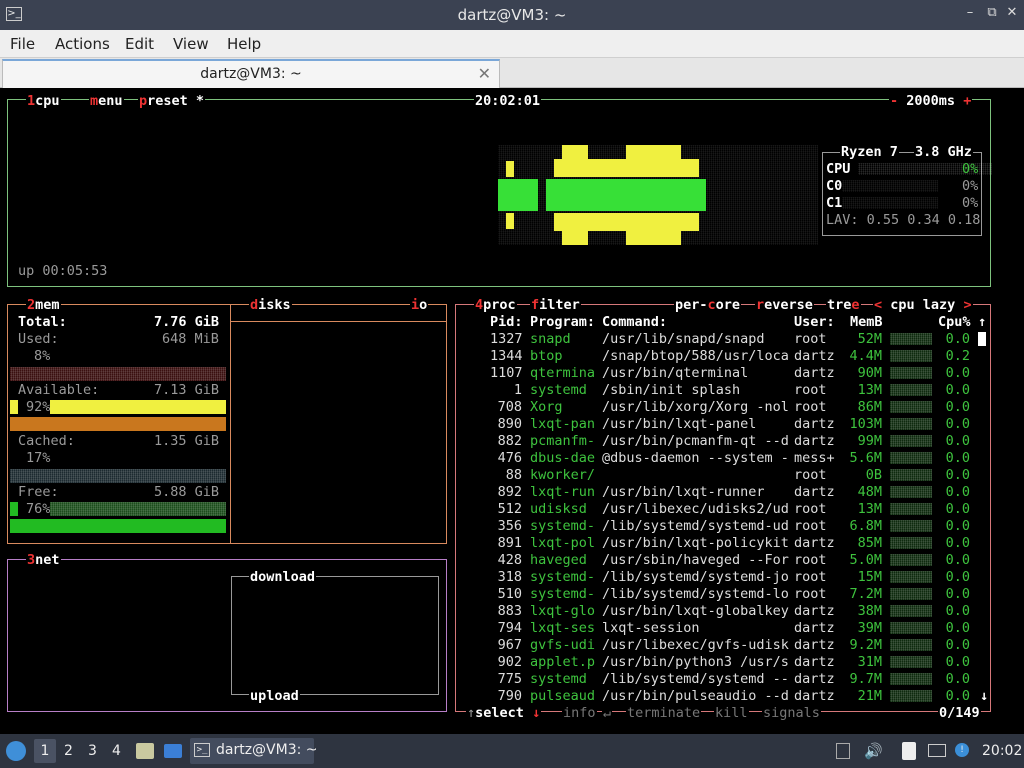 The width and height of the screenshot is (1024, 768). I want to click on cell-program: qtermina, so click(563, 373).